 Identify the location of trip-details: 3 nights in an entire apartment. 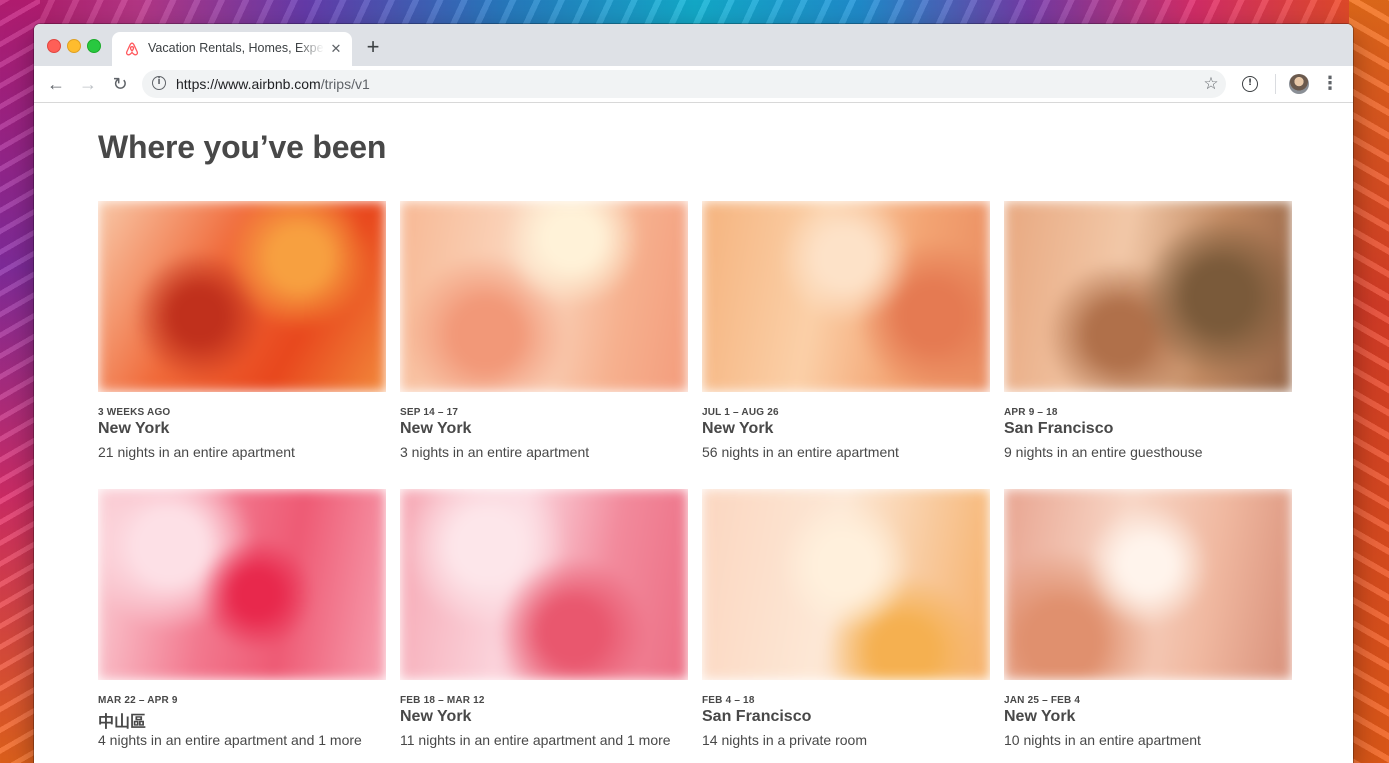
(495, 452).